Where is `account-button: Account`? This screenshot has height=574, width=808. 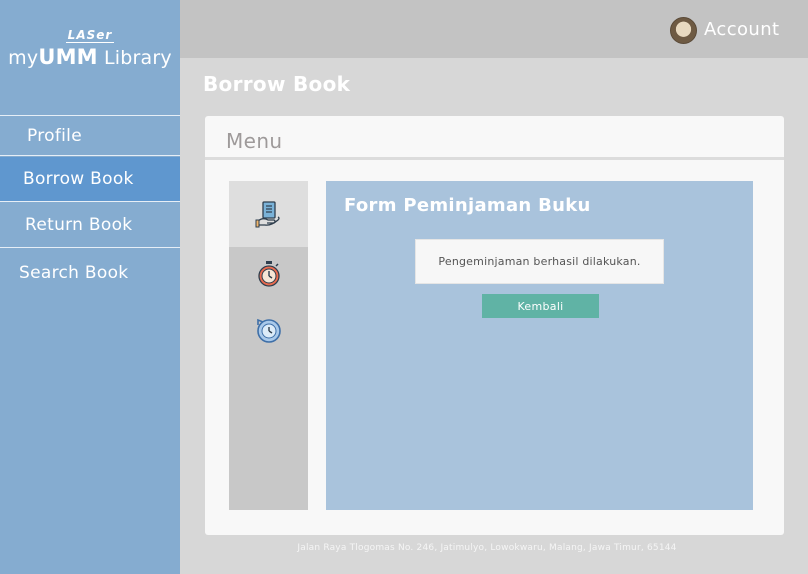 account-button: Account is located at coordinates (741, 29).